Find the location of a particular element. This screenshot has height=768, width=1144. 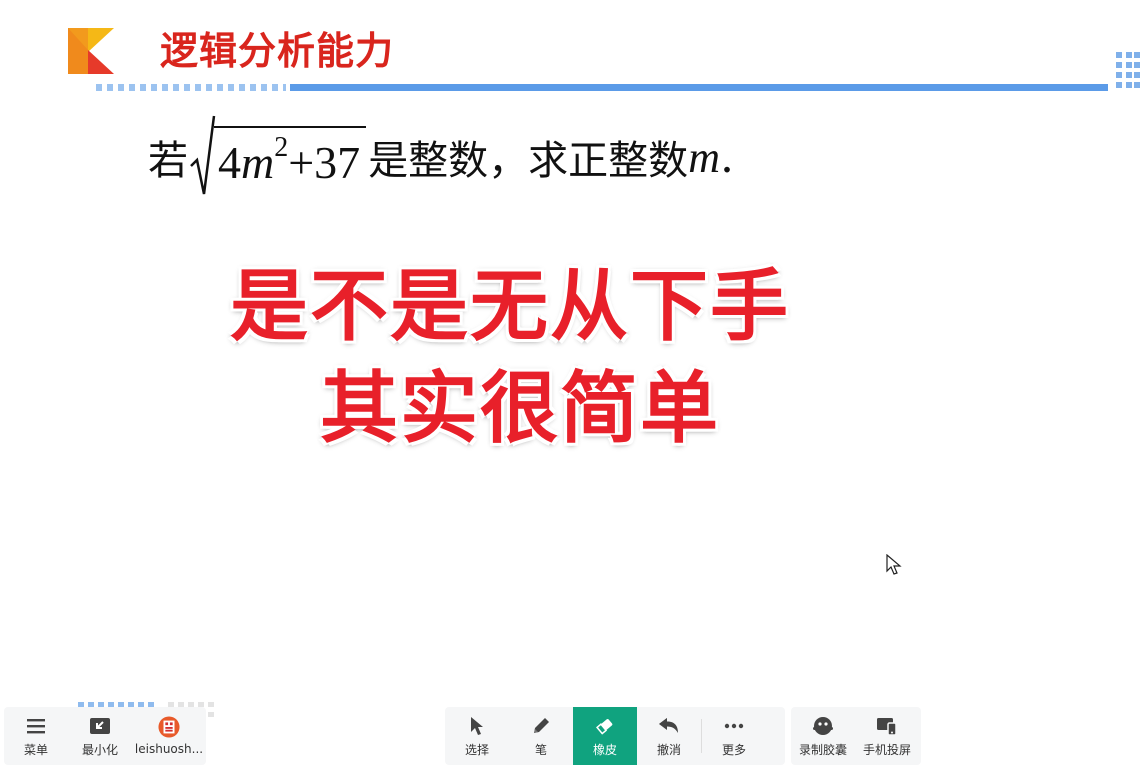

more-button: 更多 is located at coordinates (734, 736).